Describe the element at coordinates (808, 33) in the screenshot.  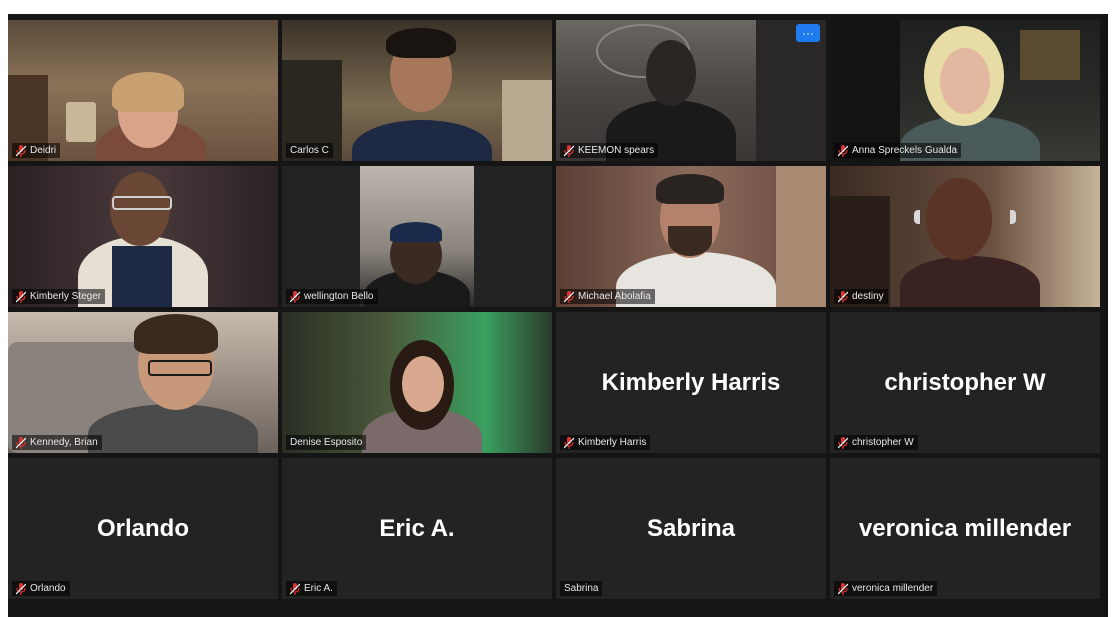
I see `more-options-button: ···` at that location.